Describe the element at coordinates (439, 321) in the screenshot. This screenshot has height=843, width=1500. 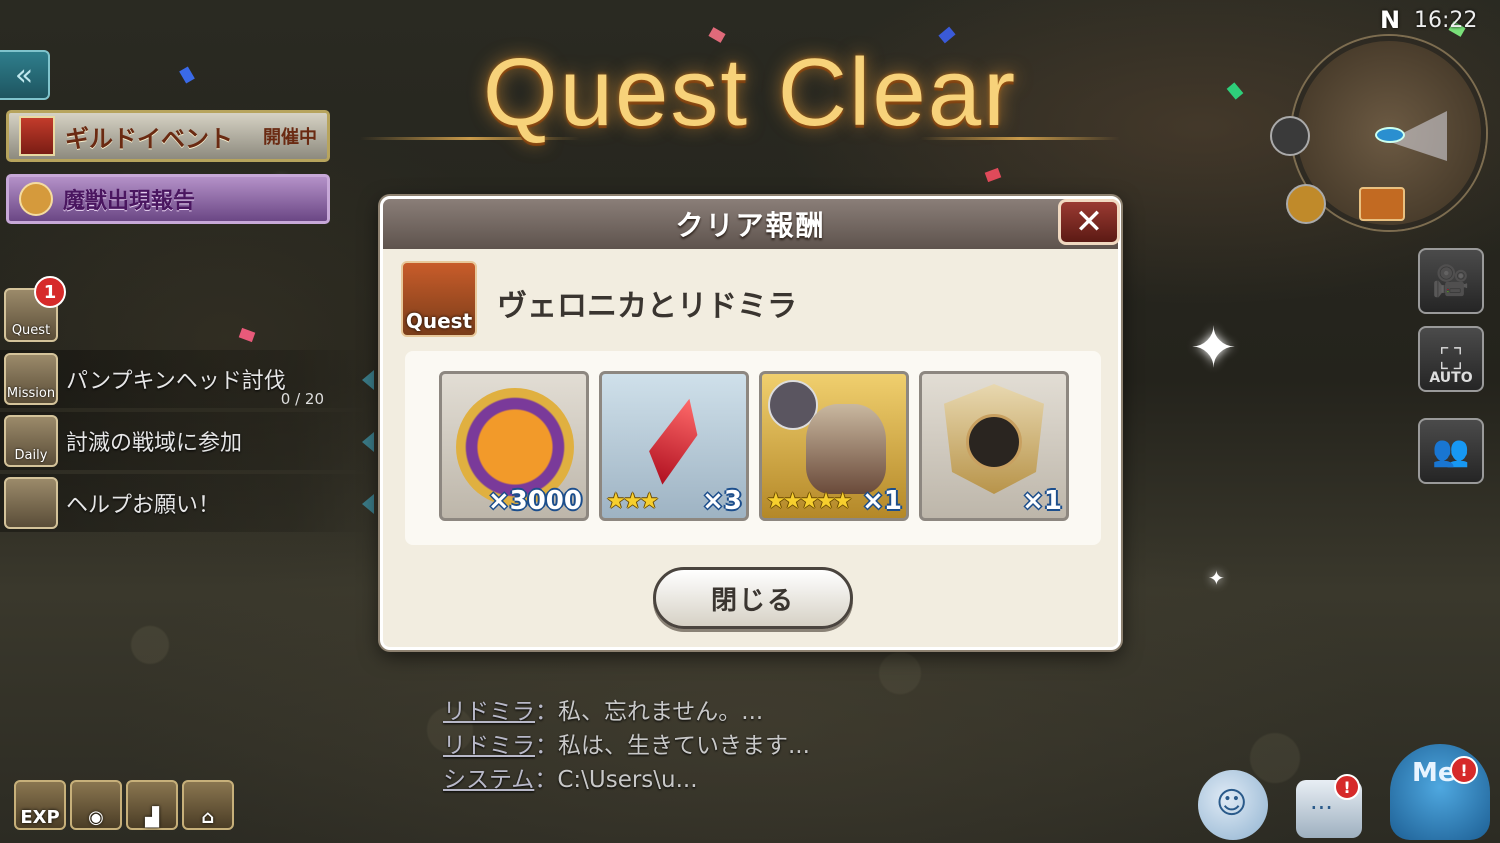
I see `quest-icon-label: Quest` at that location.